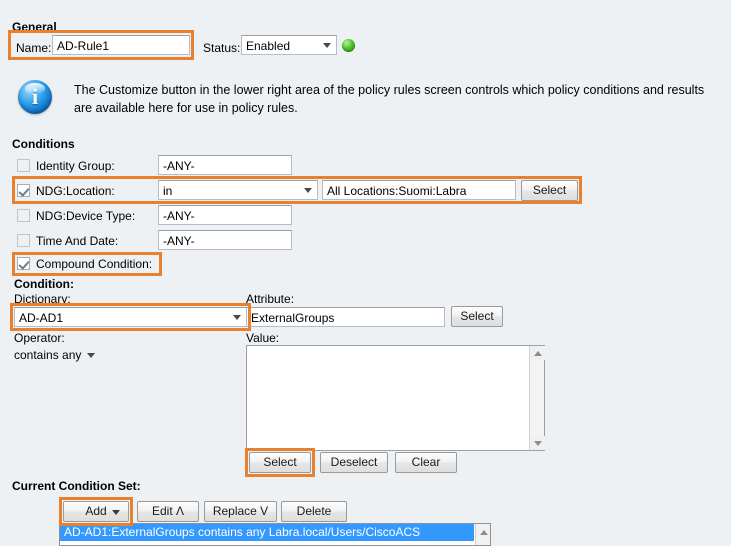 The image size is (731, 546). What do you see at coordinates (130, 317) in the screenshot?
I see `dictionary-dropdown: AD-AD1` at bounding box center [130, 317].